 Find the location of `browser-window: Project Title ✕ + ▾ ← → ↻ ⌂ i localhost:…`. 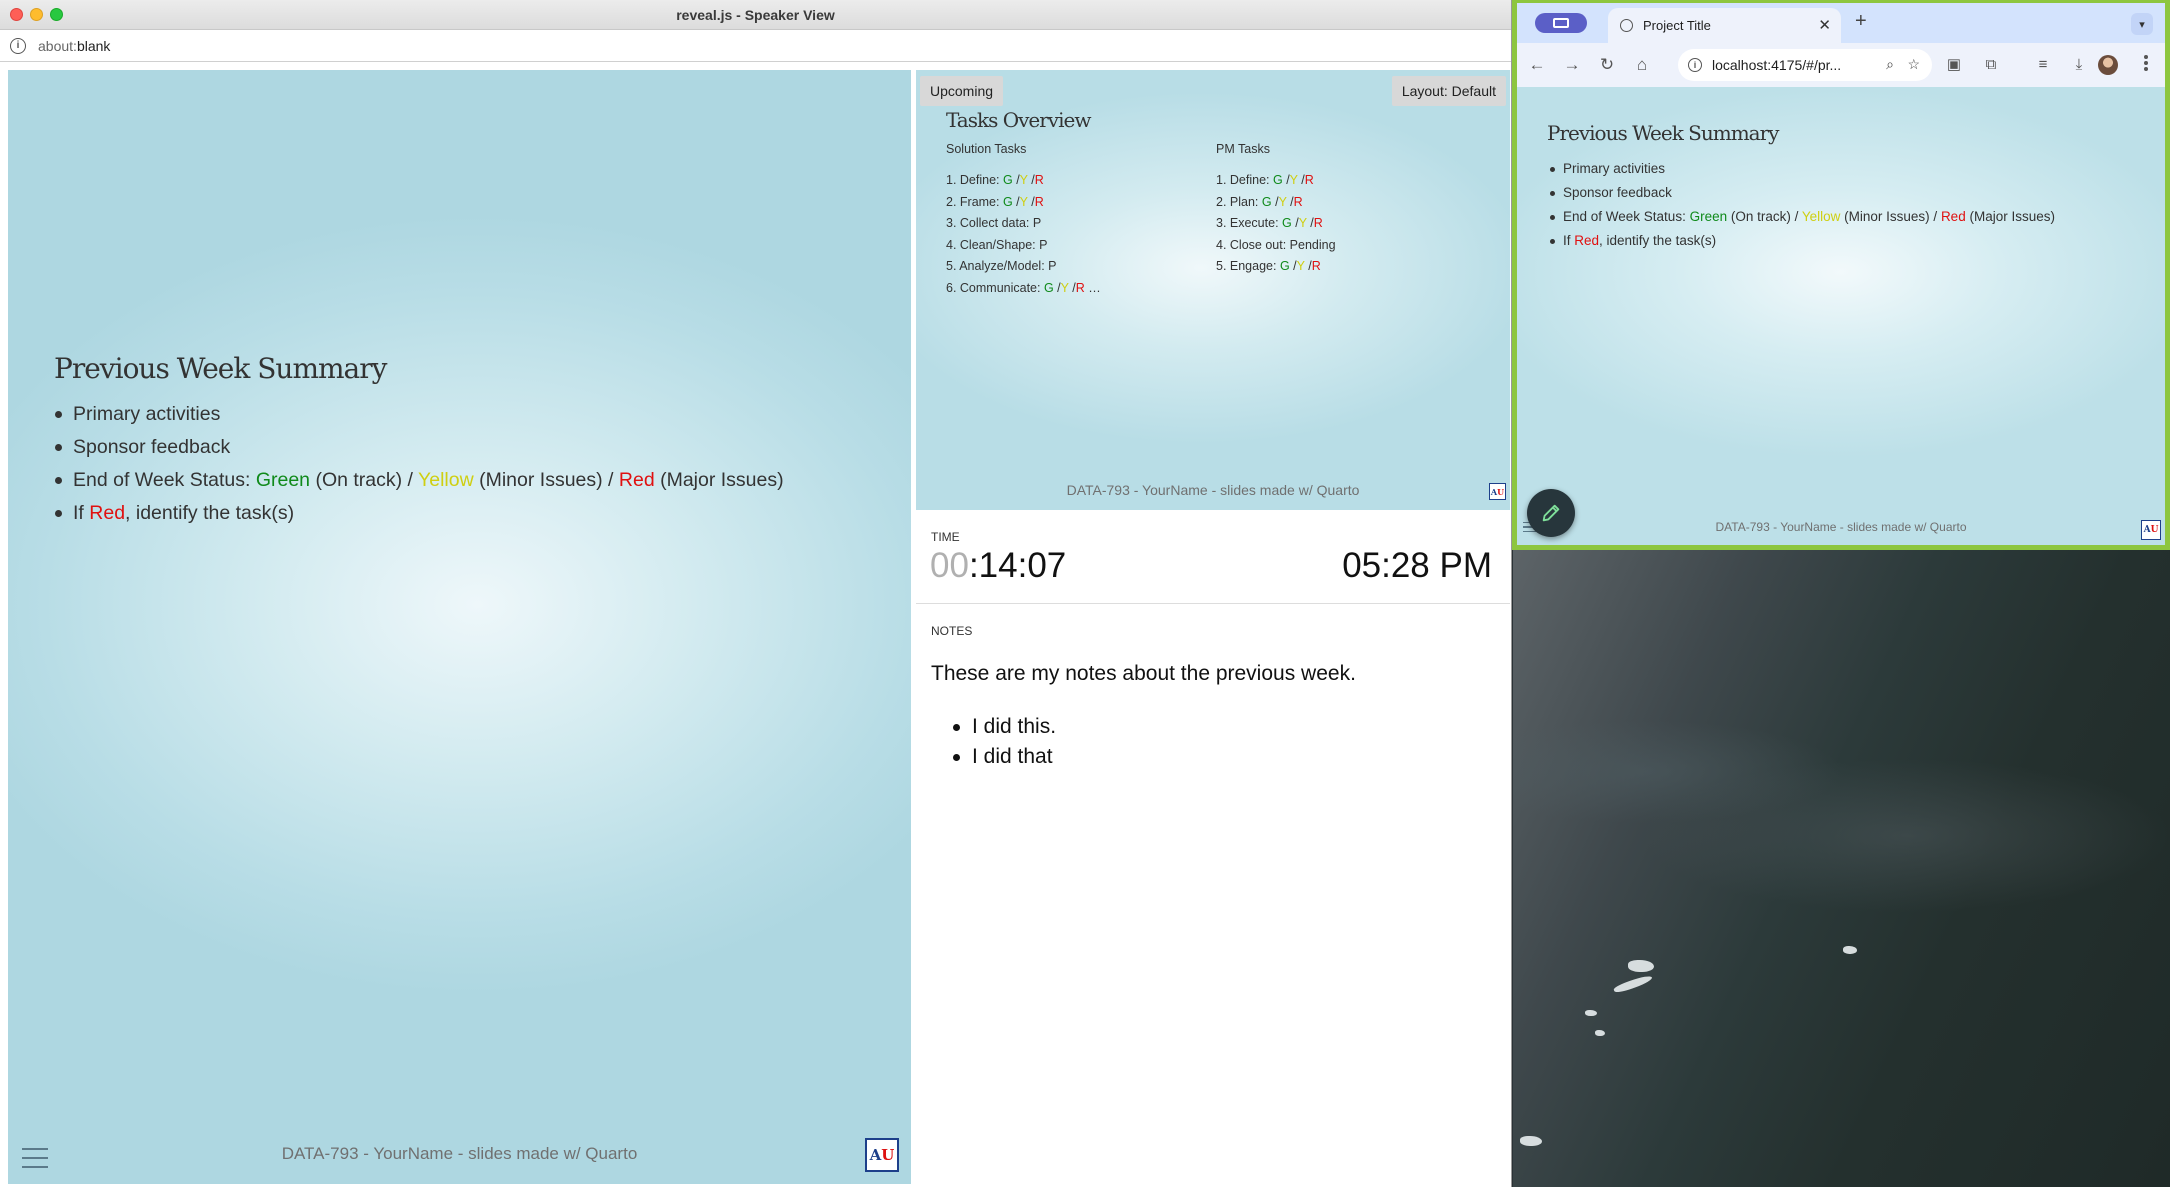

browser-window: Project Title ✕ + ▾ ← → ↻ ⌂ i localhost:… is located at coordinates (1841, 275).